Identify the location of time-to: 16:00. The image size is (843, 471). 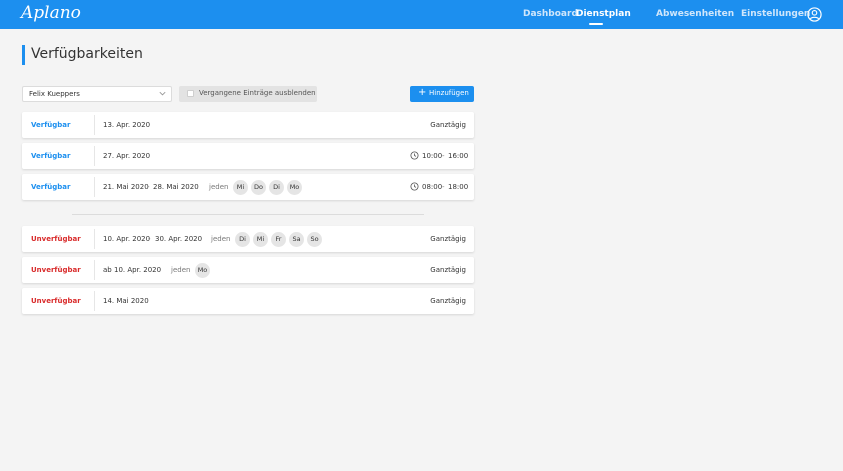
(458, 156).